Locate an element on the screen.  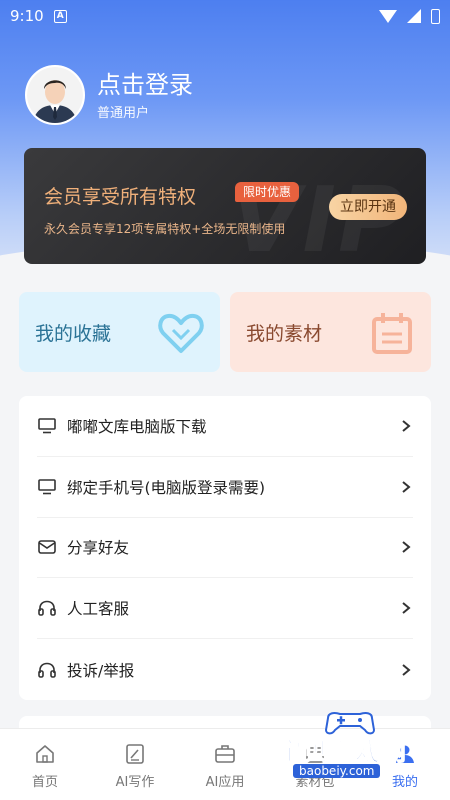
tab-home: 首页 is located at coordinates (45, 764).